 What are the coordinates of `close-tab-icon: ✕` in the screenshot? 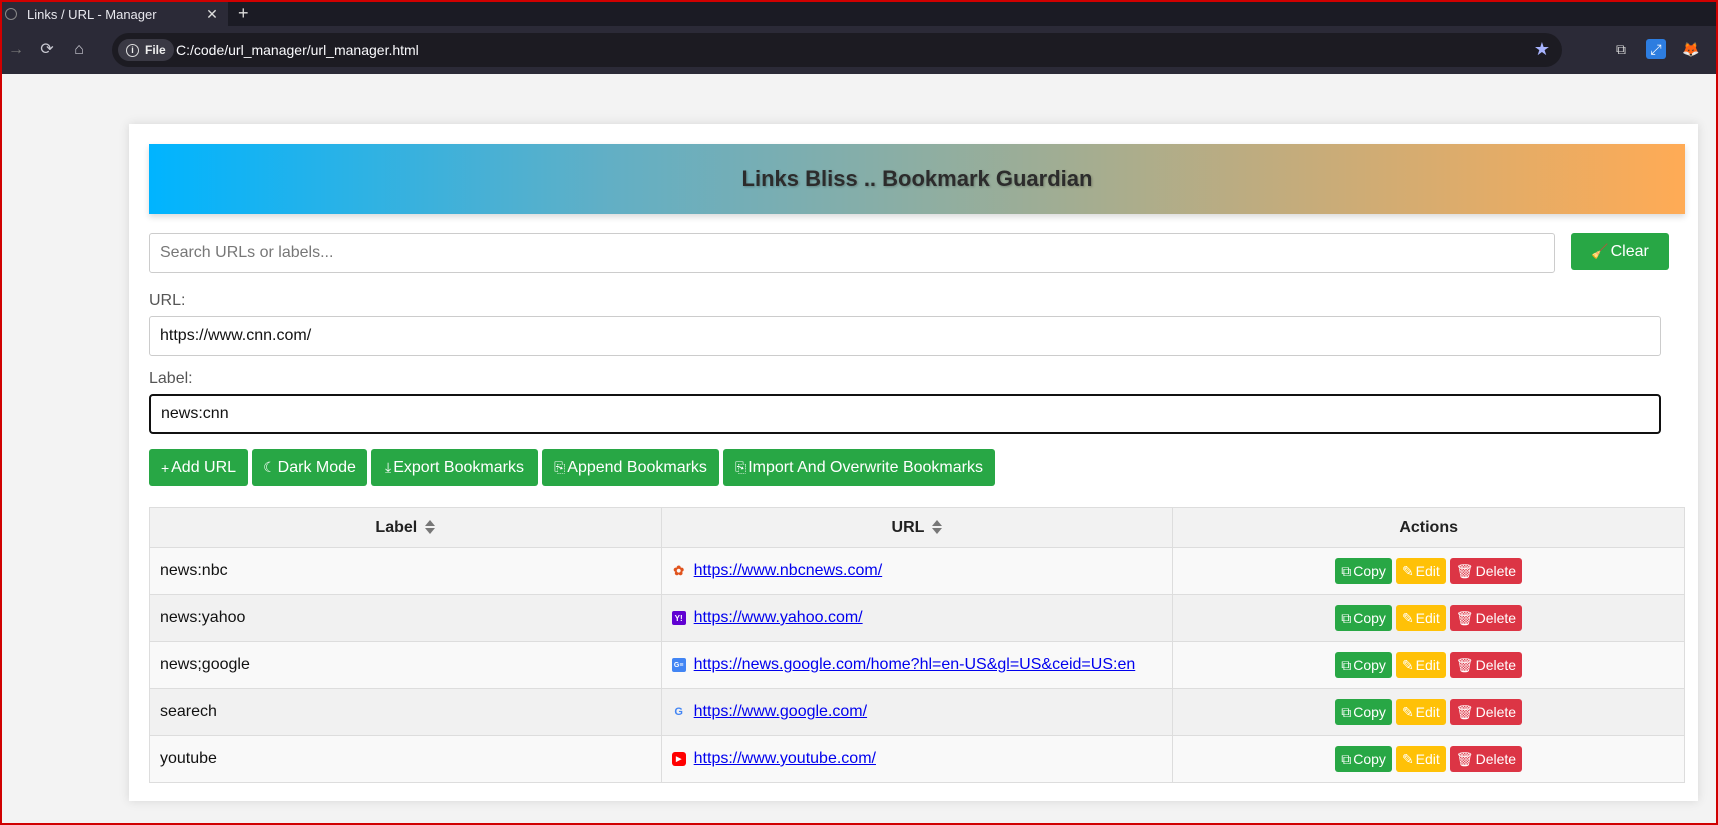 It's located at (212, 14).